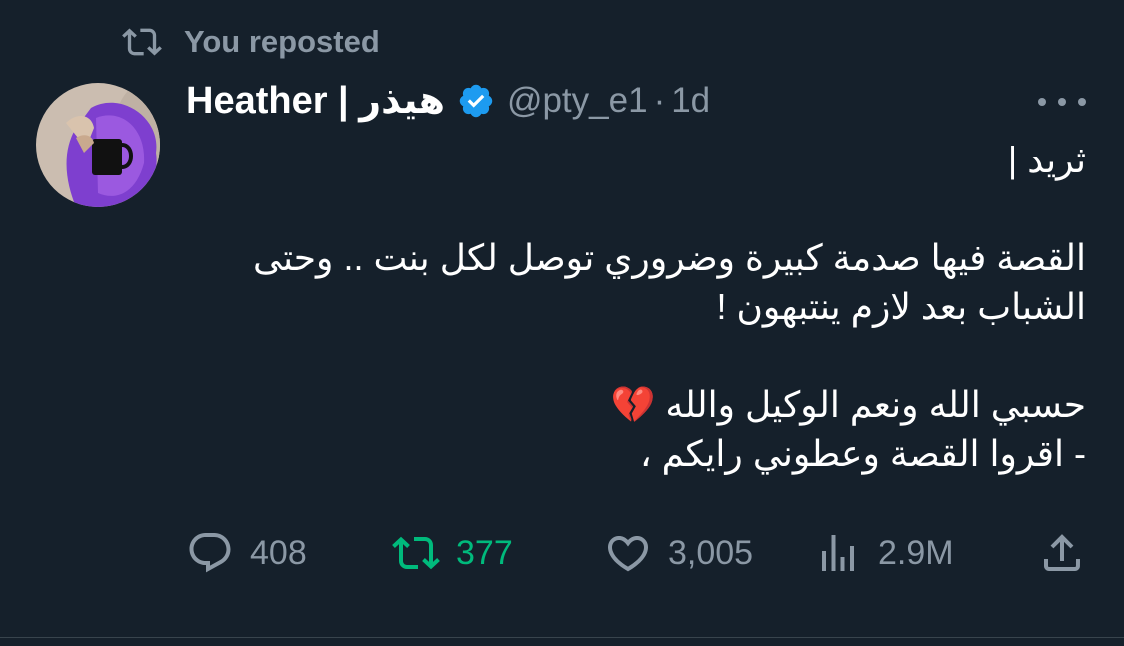 Image resolution: width=1124 pixels, height=646 pixels. What do you see at coordinates (246, 553) in the screenshot?
I see `reply-button: 408` at bounding box center [246, 553].